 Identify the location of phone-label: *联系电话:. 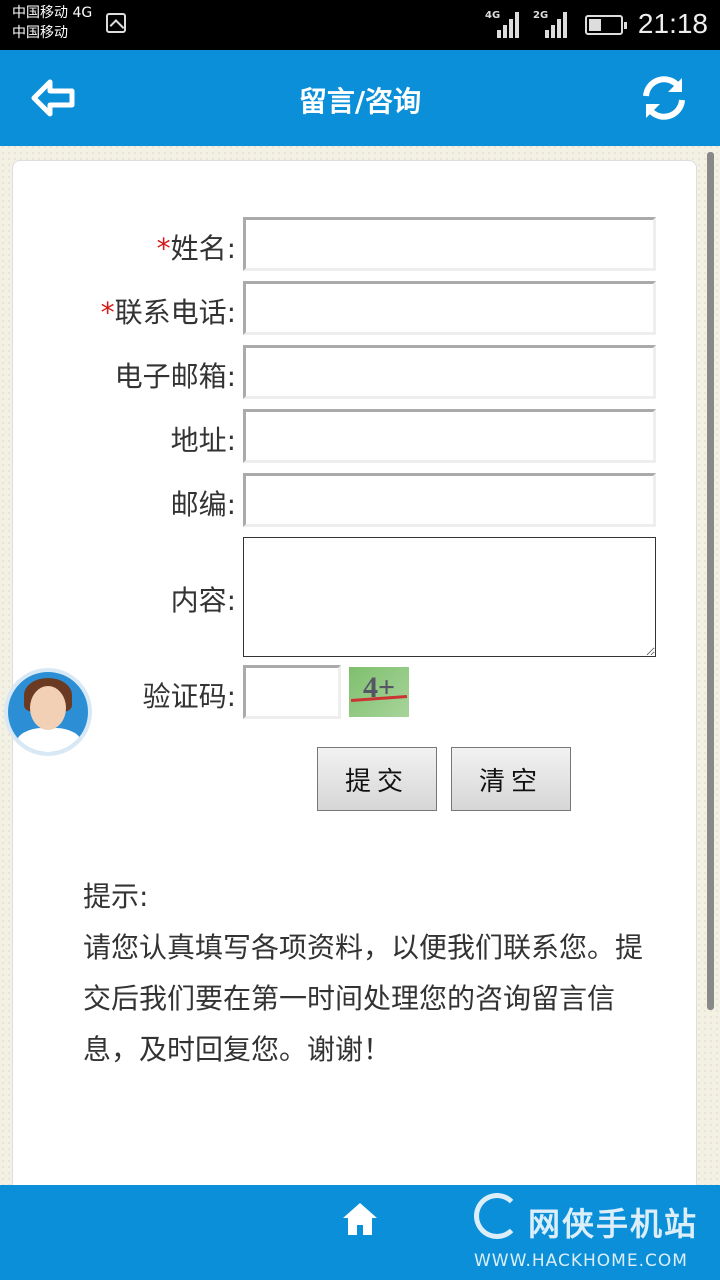
(168, 312).